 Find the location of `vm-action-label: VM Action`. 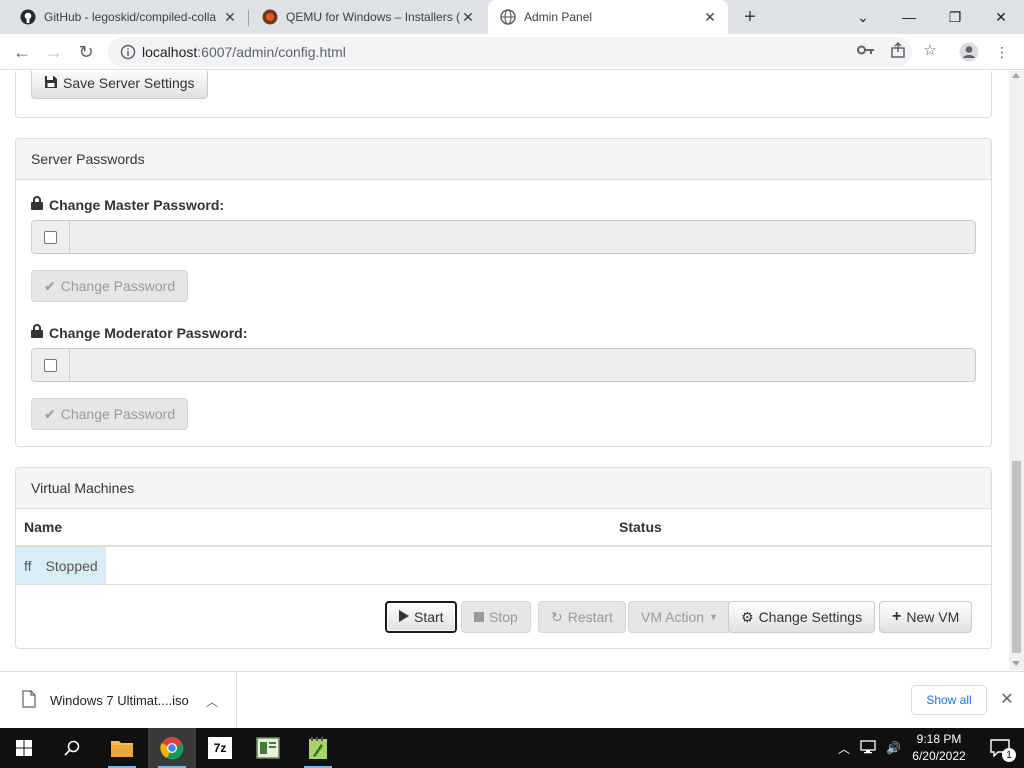

vm-action-label: VM Action is located at coordinates (673, 617).